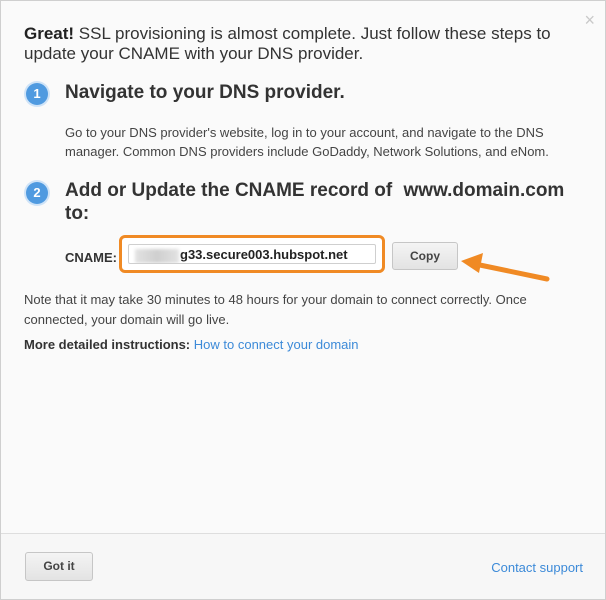 The width and height of the screenshot is (606, 600). Describe the element at coordinates (229, 190) in the screenshot. I see `step-2-title-text: Add or Update the CNAME record of` at that location.